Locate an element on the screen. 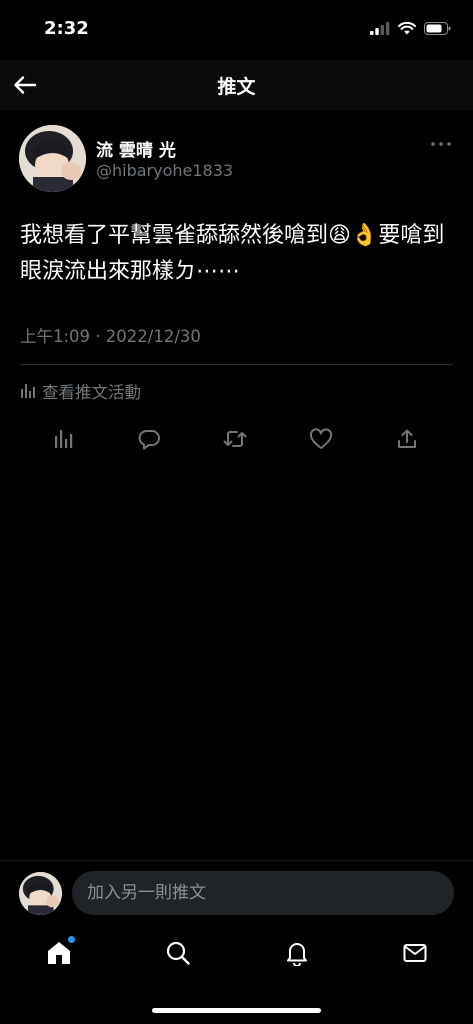 This screenshot has width=473, height=1024. tab-home is located at coordinates (59, 953).